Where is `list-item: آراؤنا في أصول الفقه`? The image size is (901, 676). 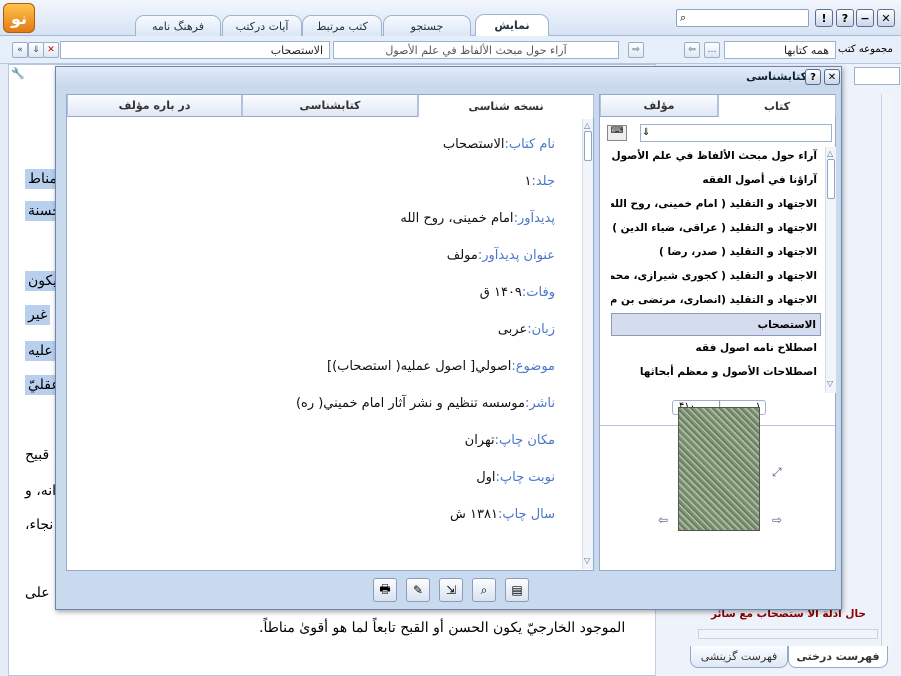 list-item: آراؤنا في أصول الفقه is located at coordinates (716, 180).